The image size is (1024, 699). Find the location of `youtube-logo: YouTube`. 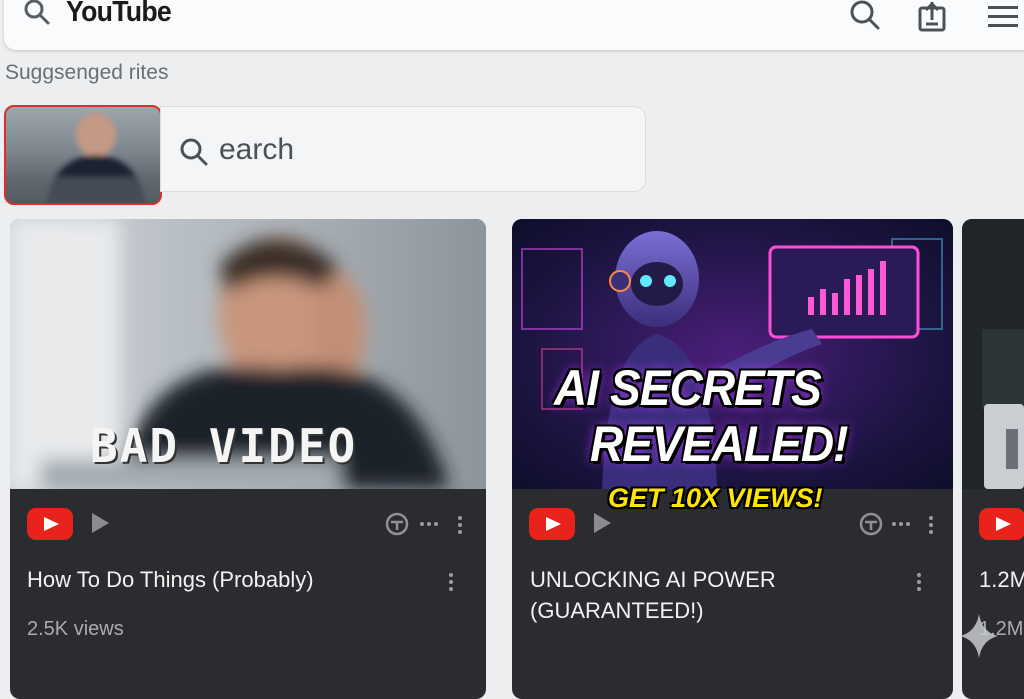

youtube-logo: YouTube is located at coordinates (119, 14).